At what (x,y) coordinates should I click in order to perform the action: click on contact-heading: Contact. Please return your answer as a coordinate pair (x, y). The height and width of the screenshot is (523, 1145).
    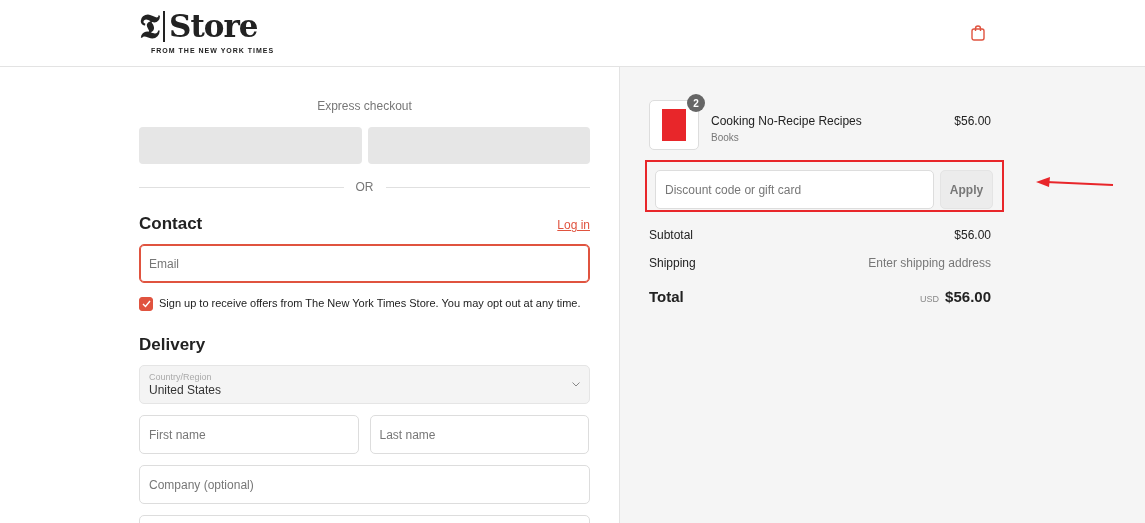
    Looking at the image, I should click on (171, 224).